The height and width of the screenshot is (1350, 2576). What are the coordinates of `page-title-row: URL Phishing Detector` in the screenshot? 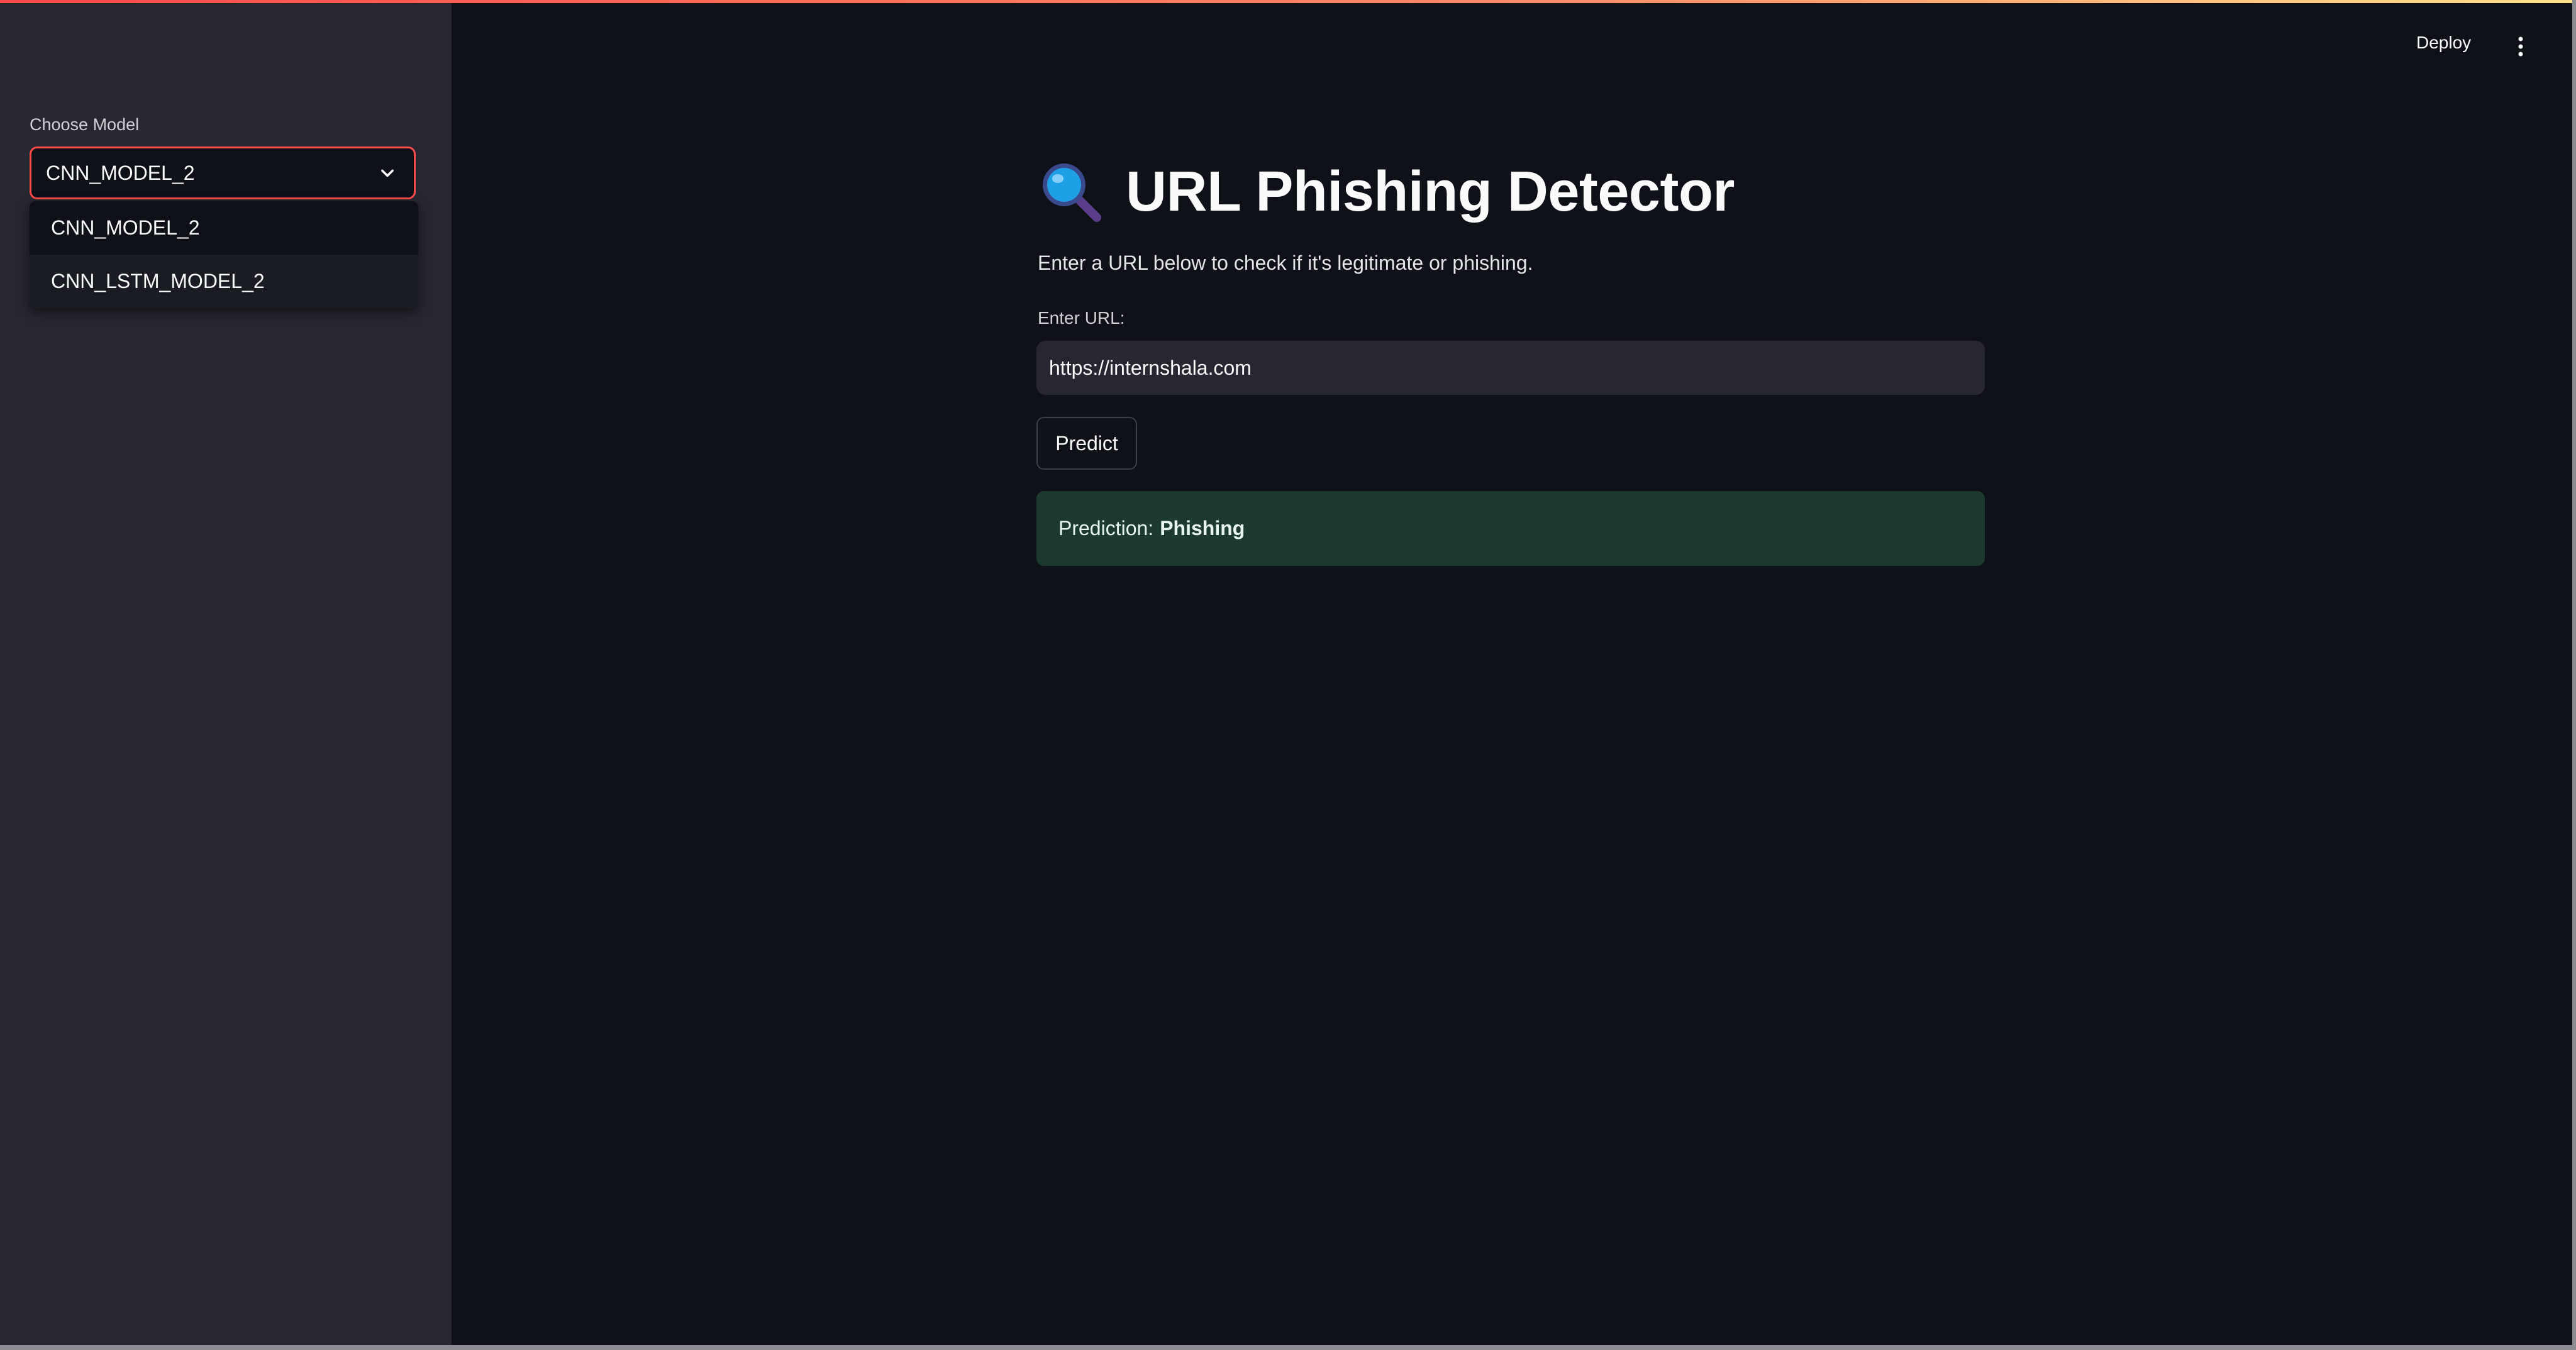 It's located at (1385, 192).